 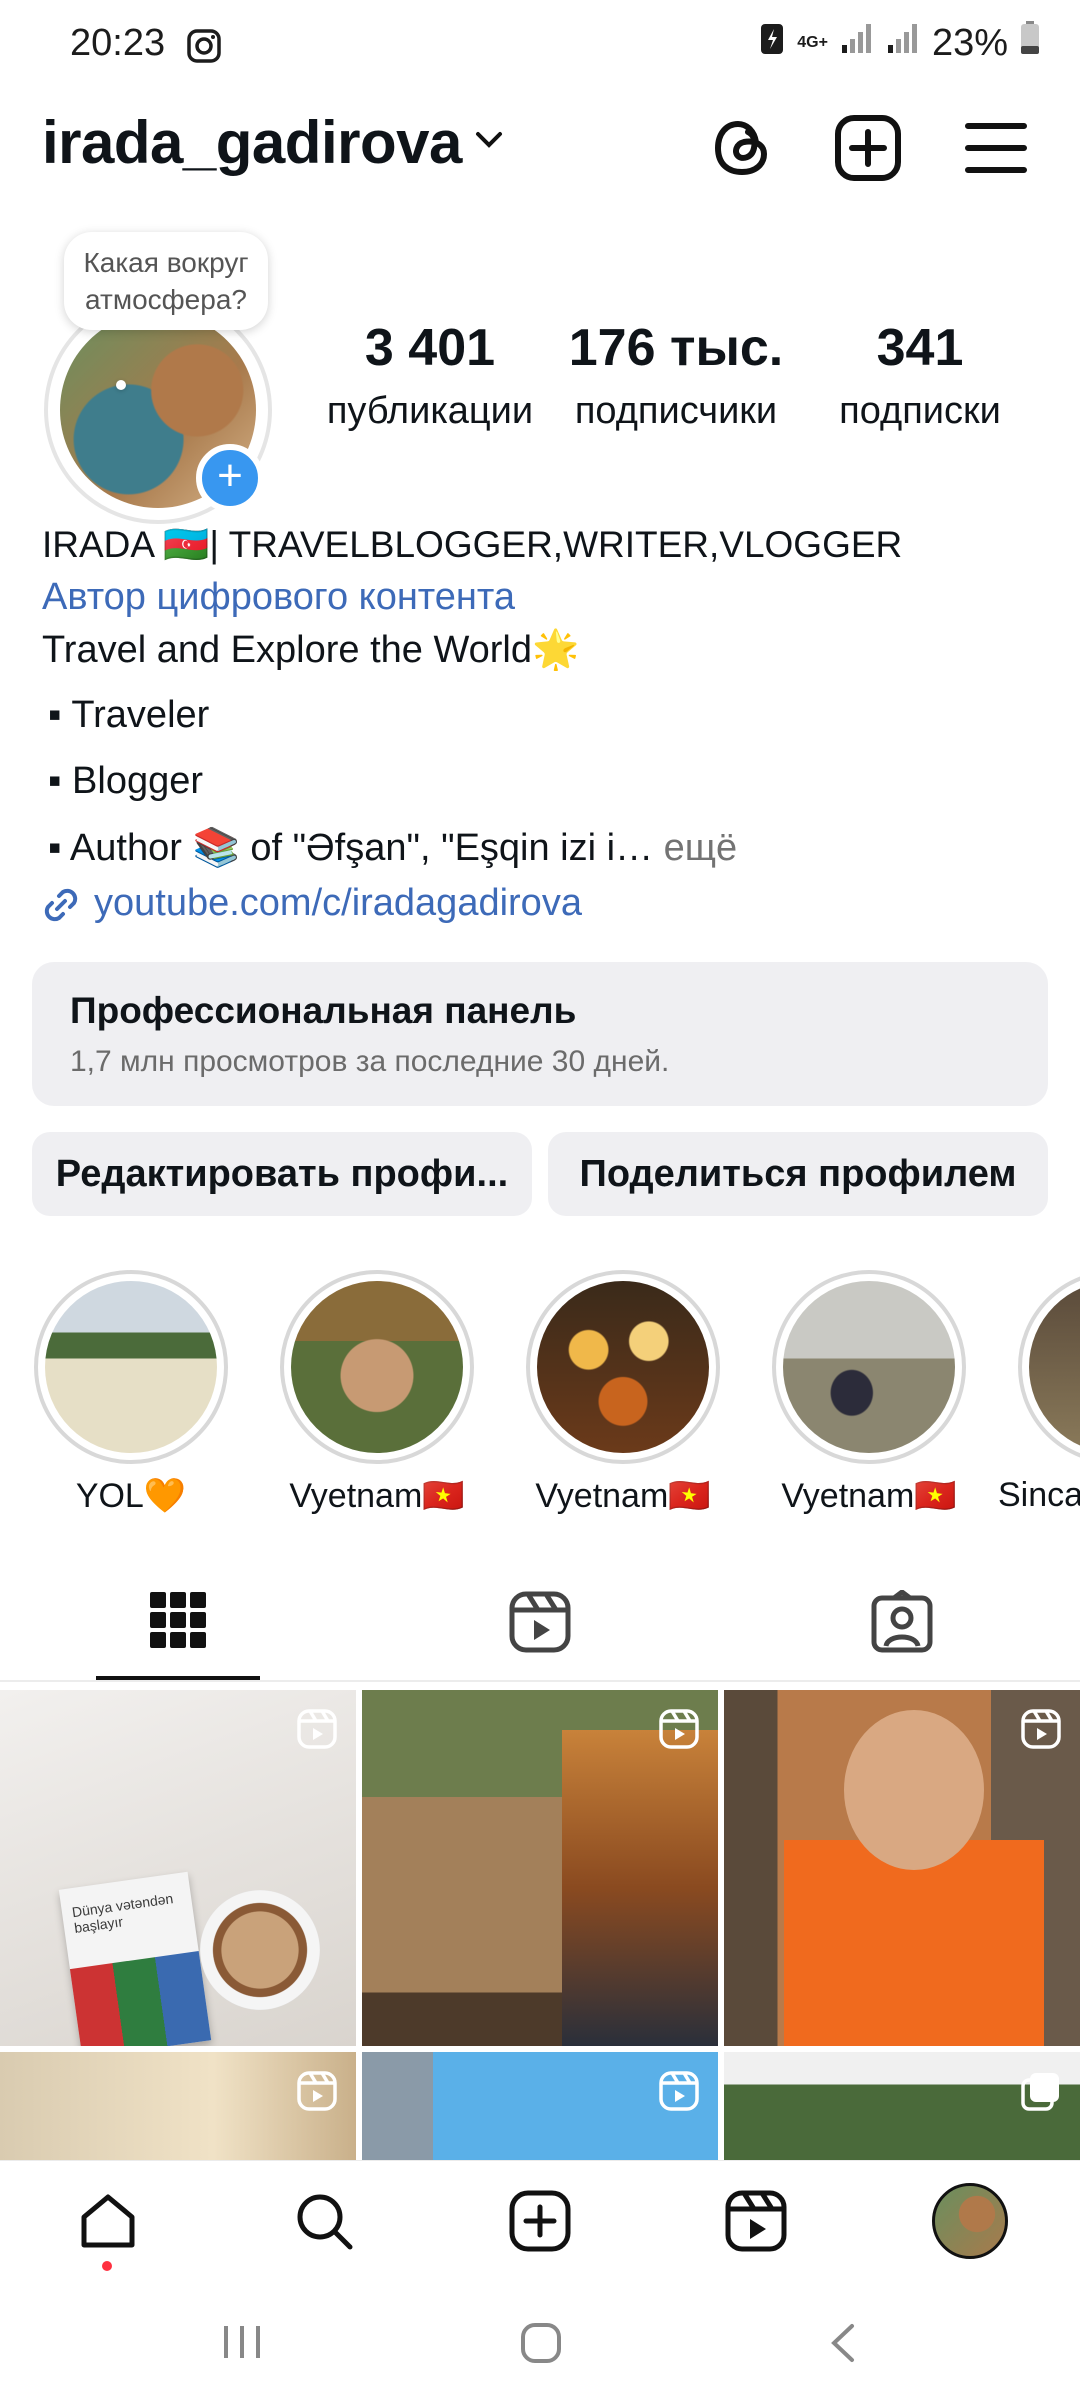 I want to click on profile-avatar-nav, so click(x=970, y=2221).